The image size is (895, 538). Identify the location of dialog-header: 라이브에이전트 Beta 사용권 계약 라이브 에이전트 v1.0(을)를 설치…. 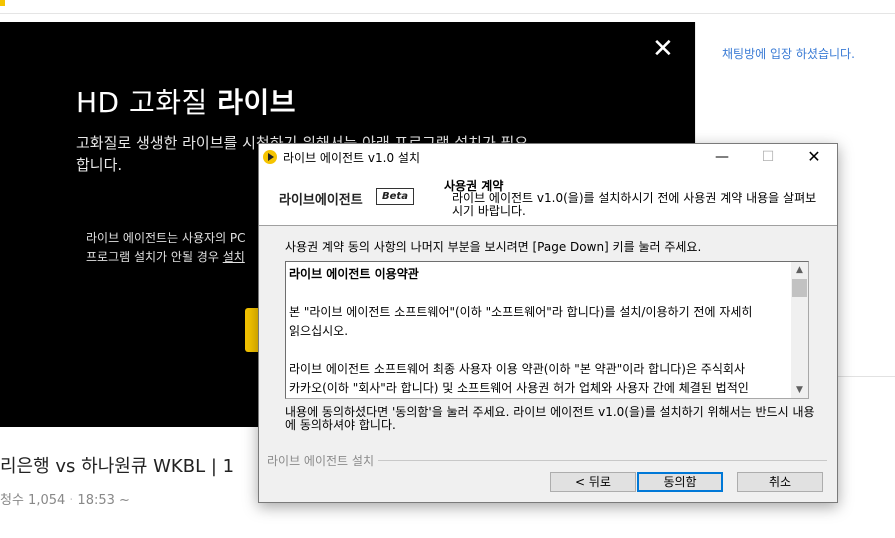
(548, 198).